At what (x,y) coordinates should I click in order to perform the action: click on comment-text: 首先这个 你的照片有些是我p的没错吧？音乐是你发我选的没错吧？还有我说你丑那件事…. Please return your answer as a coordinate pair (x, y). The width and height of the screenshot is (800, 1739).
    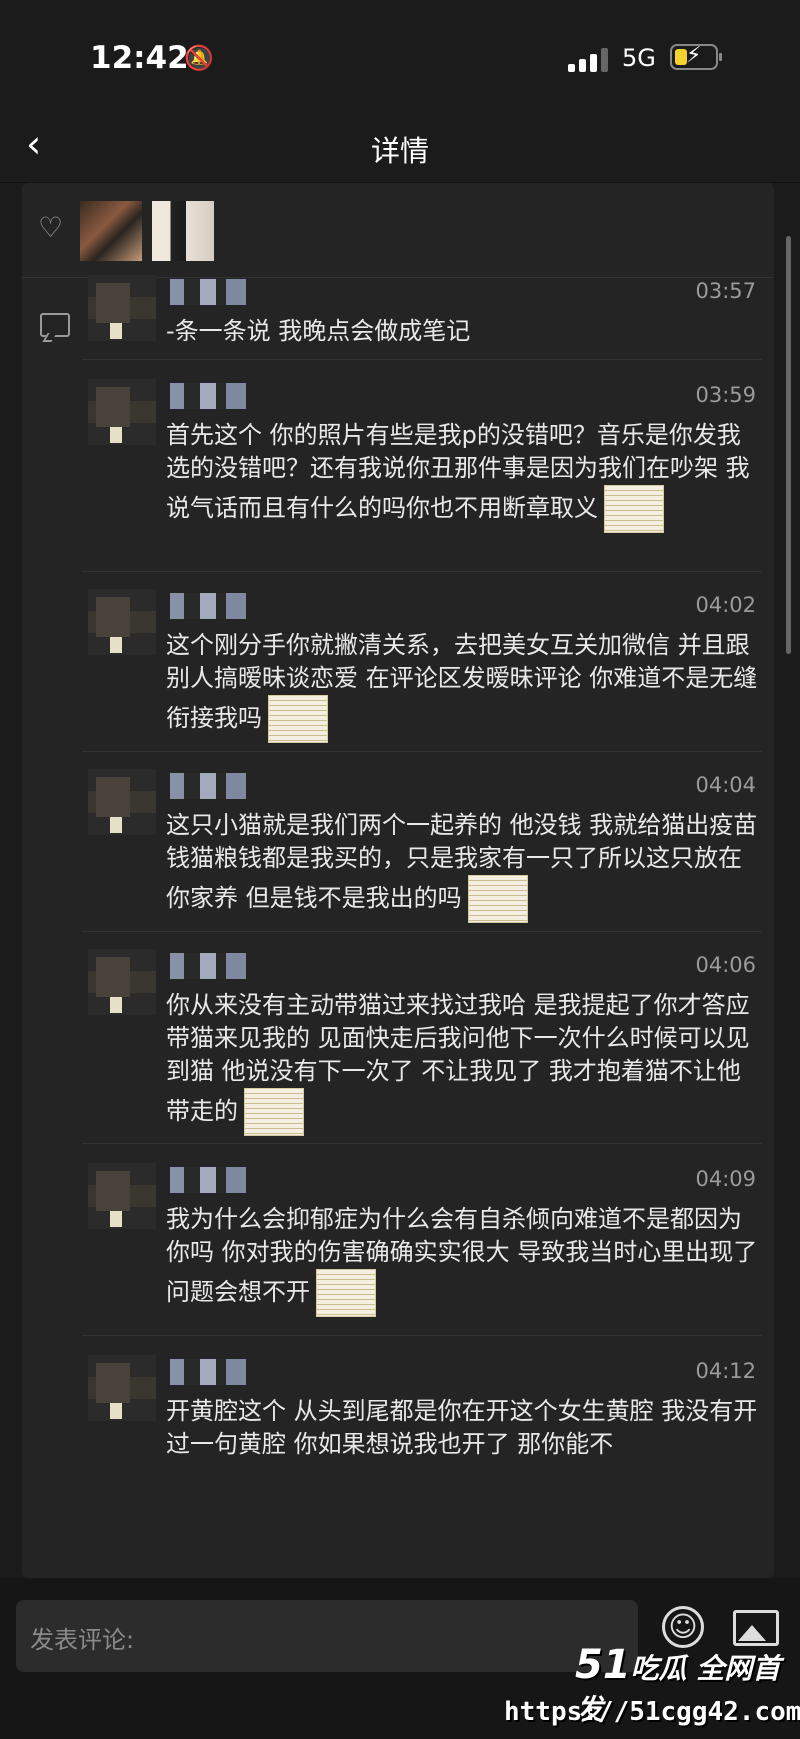
    Looking at the image, I should click on (463, 476).